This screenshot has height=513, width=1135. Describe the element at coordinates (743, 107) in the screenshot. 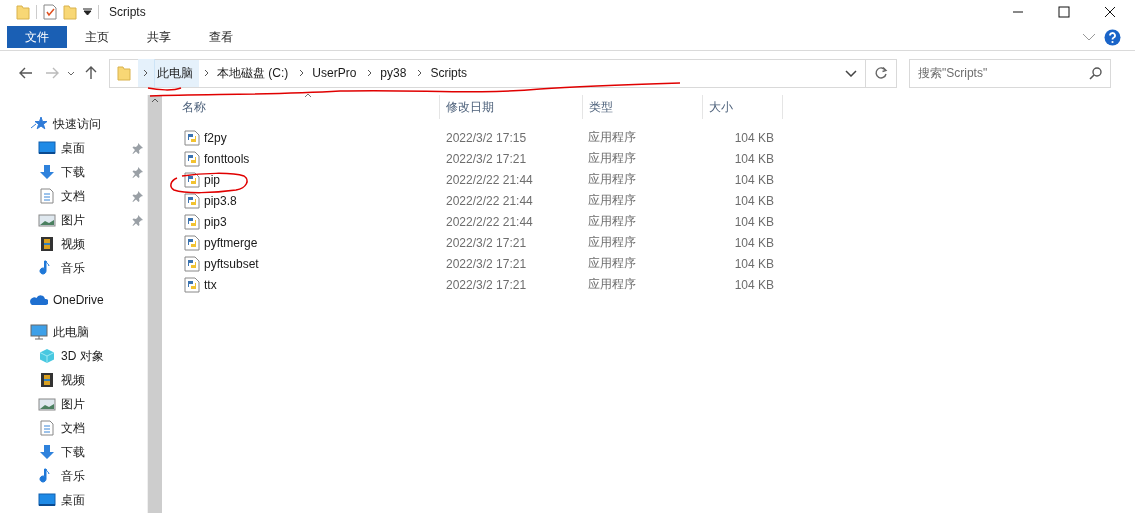

I see `column-header: 大小` at that location.